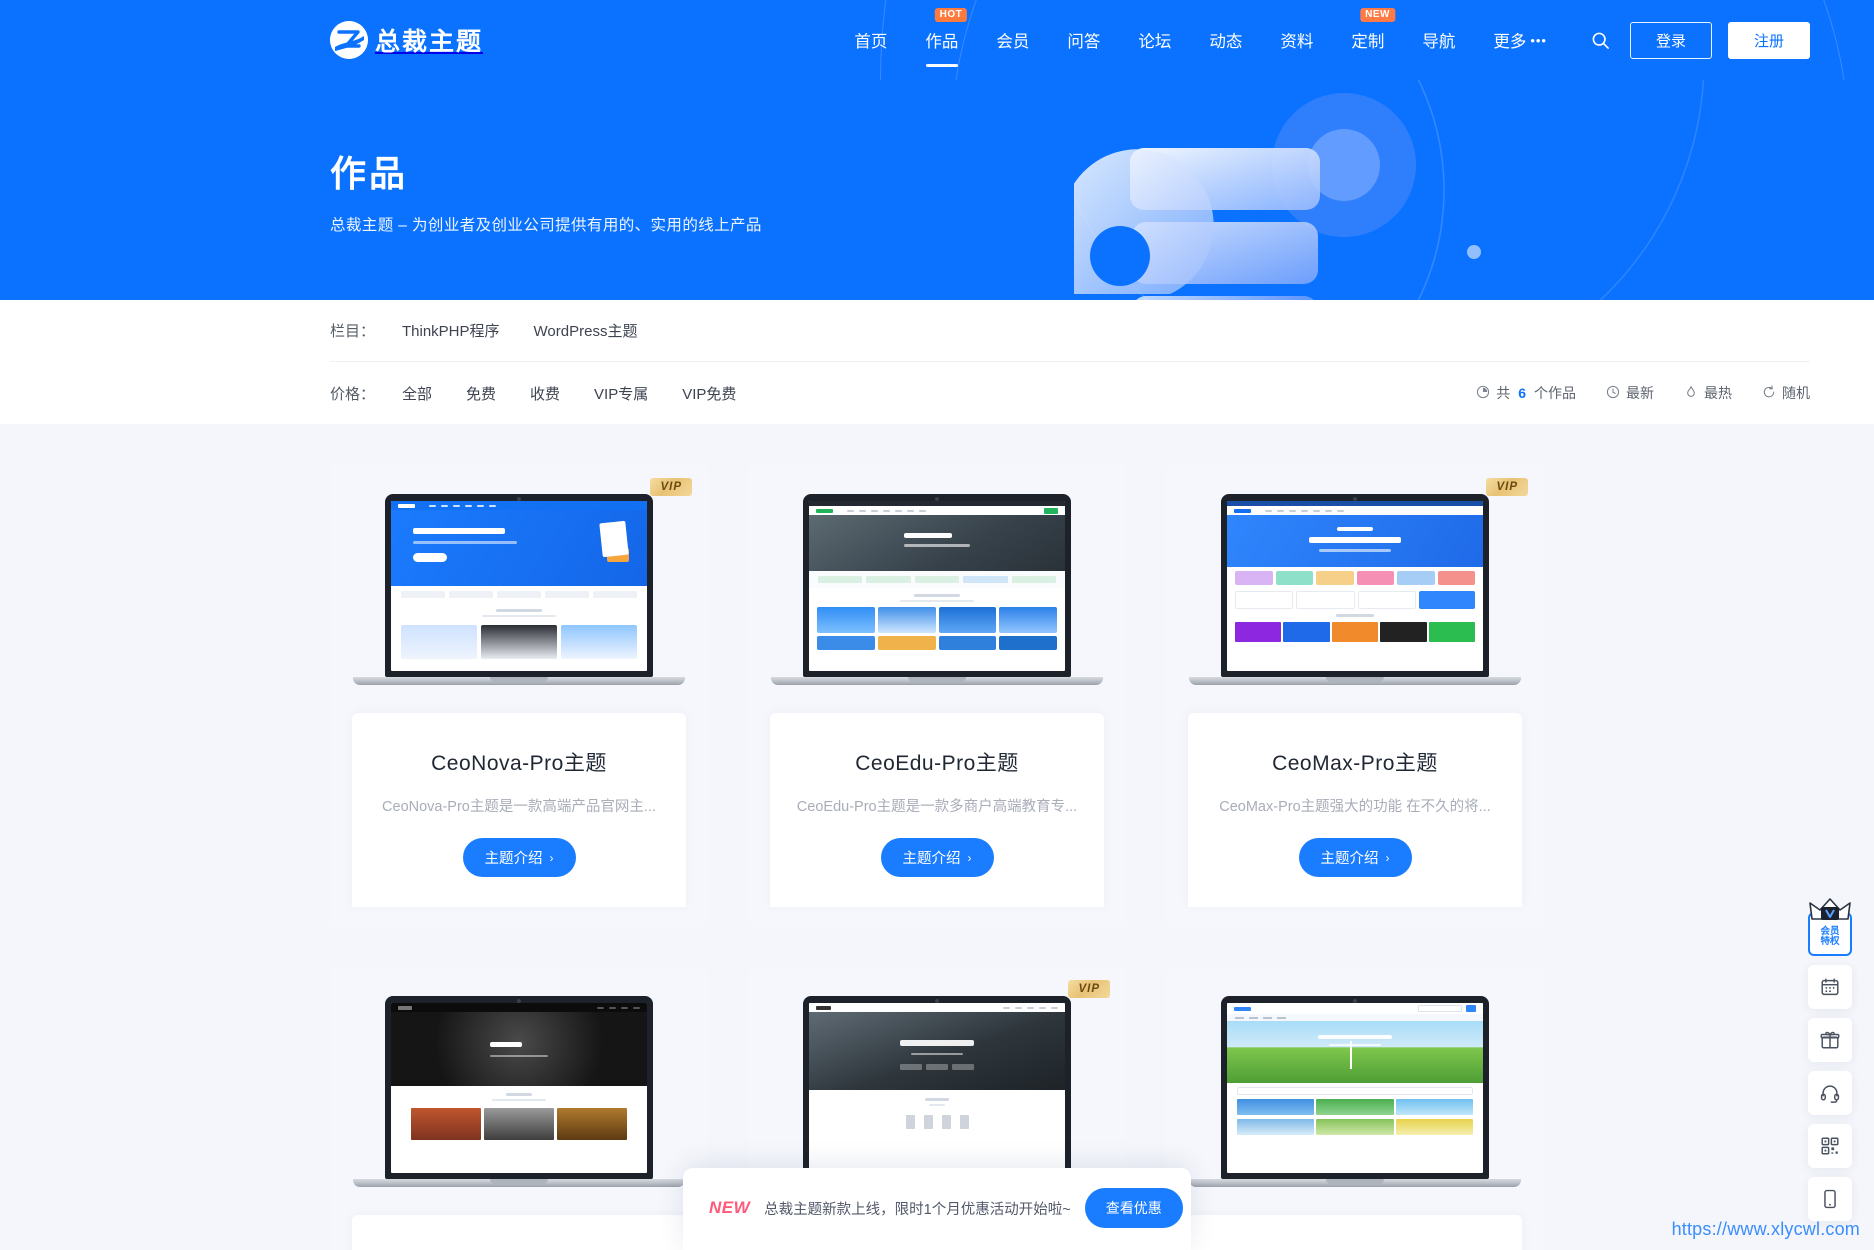 This screenshot has width=1874, height=1250. What do you see at coordinates (369, 173) in the screenshot?
I see `page-title: 作品` at bounding box center [369, 173].